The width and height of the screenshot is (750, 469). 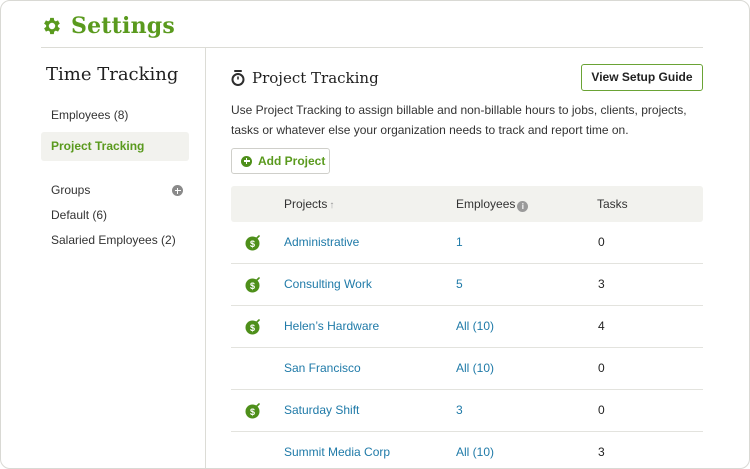 What do you see at coordinates (459, 284) in the screenshot?
I see `employees-link: 5` at bounding box center [459, 284].